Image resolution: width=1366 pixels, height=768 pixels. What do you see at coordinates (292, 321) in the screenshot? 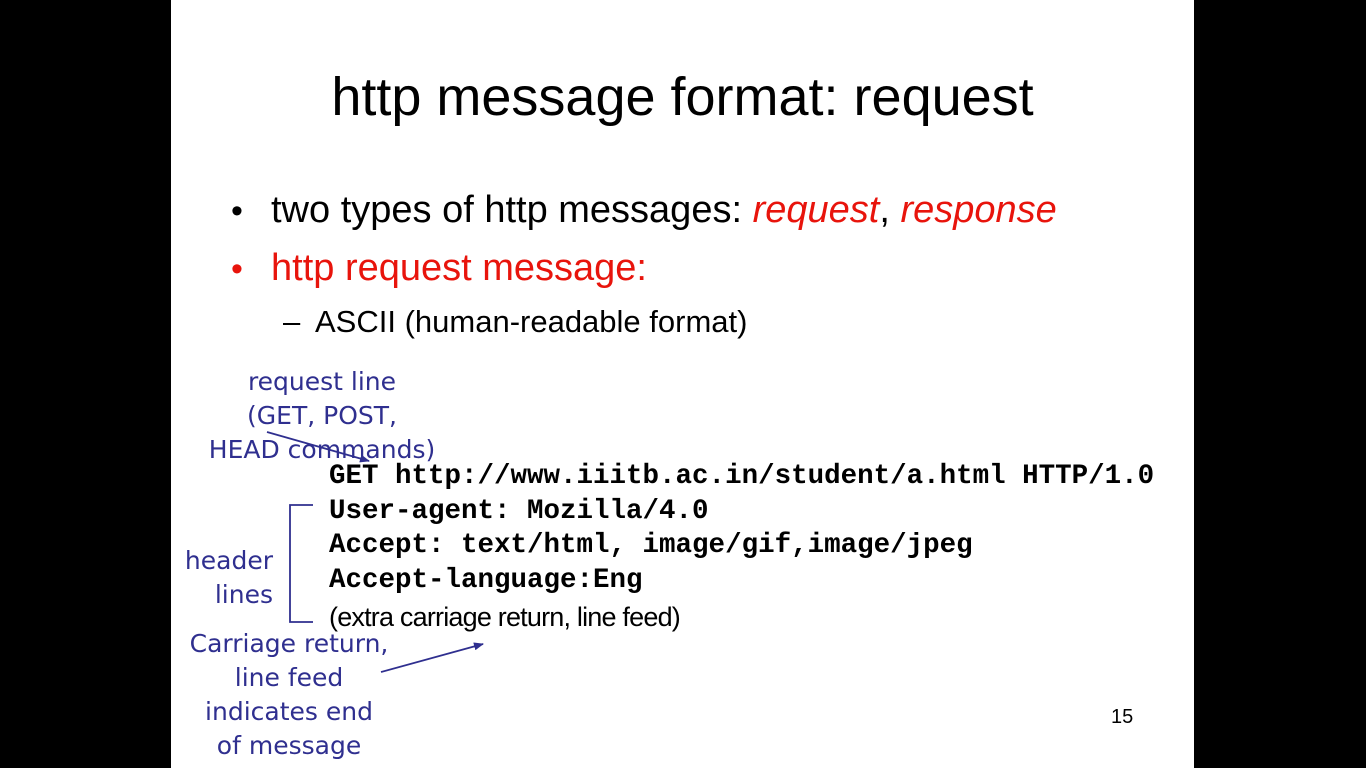
I see `dash-glyph: –` at bounding box center [292, 321].